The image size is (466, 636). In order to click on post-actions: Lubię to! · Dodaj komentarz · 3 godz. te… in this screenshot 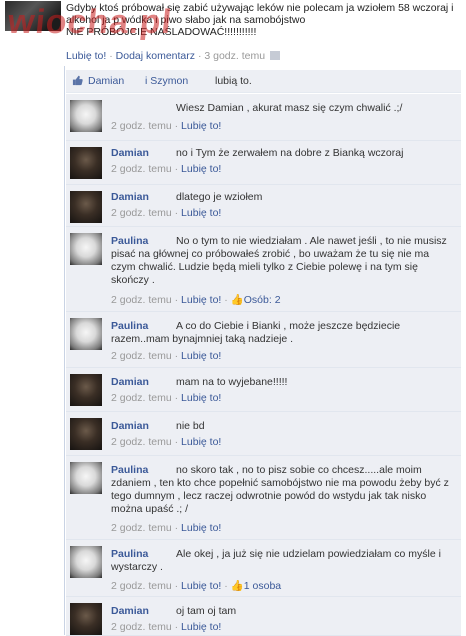, I will do `click(173, 56)`.